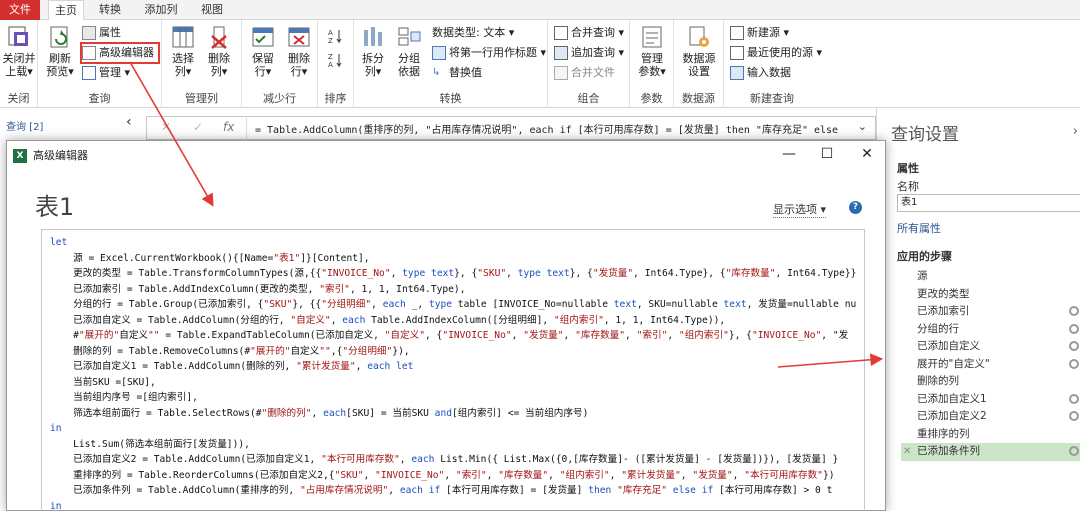  What do you see at coordinates (855, 207) in the screenshot?
I see `help-icon: ?` at bounding box center [855, 207].